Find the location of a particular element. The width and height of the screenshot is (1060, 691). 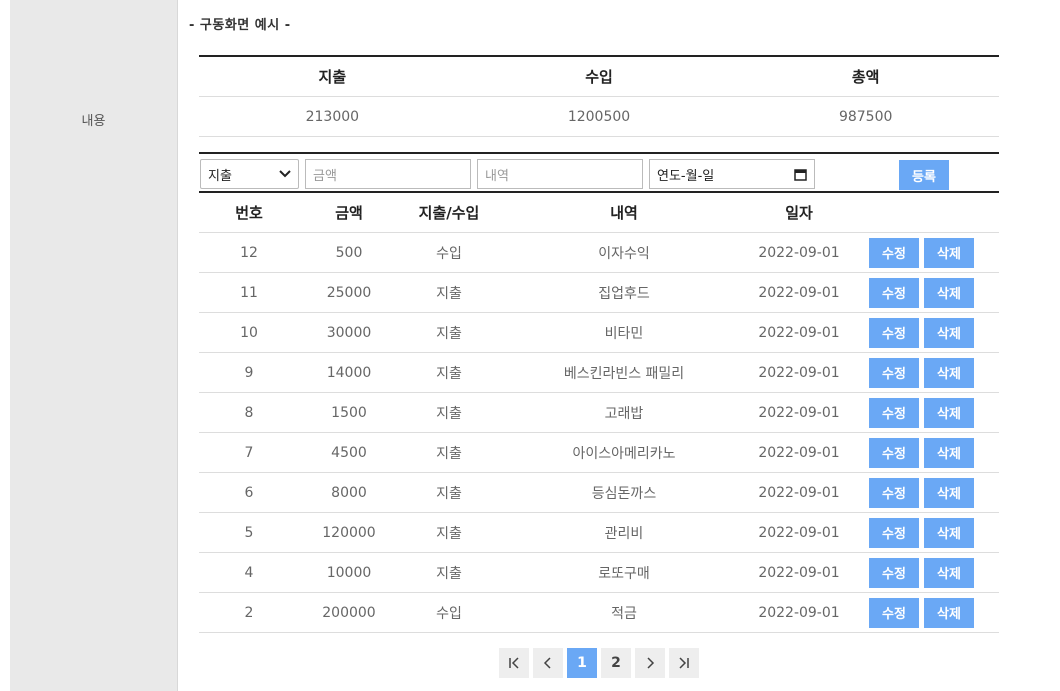

chevron-right-icon is located at coordinates (650, 663).